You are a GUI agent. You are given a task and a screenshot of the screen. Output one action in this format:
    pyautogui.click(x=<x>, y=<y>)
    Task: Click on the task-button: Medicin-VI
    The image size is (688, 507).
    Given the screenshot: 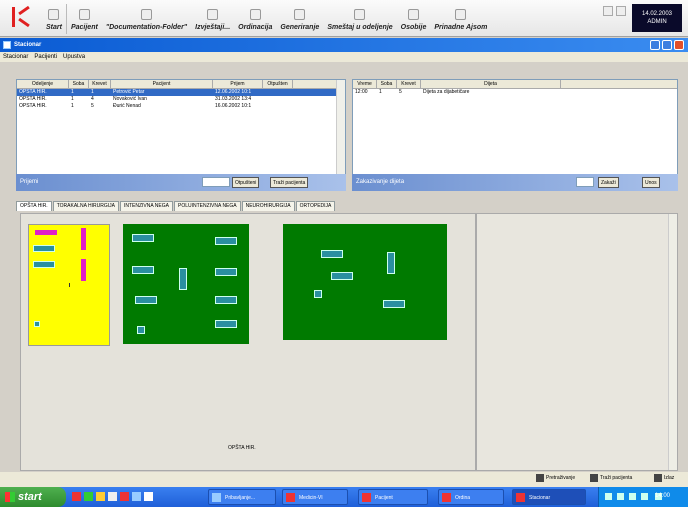 What is the action you would take?
    pyautogui.click(x=315, y=497)
    